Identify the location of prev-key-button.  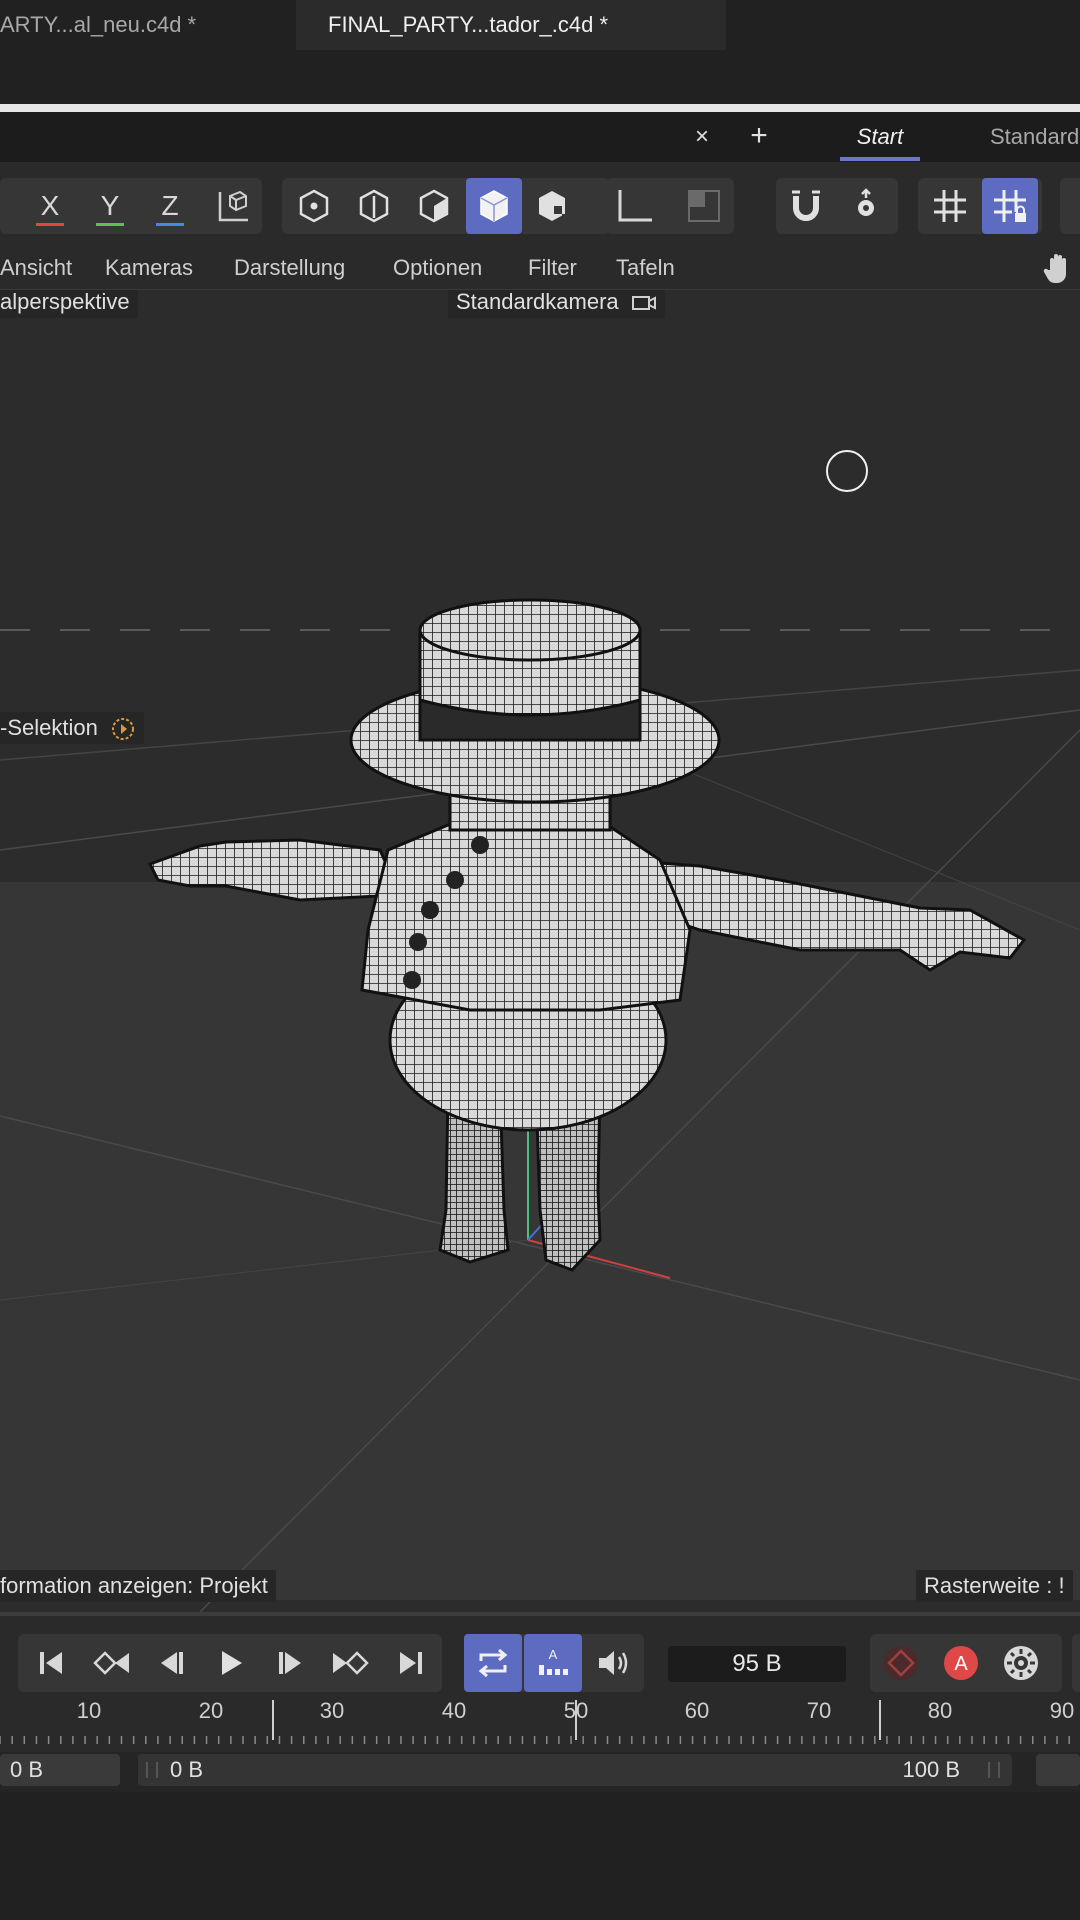
(111, 1663).